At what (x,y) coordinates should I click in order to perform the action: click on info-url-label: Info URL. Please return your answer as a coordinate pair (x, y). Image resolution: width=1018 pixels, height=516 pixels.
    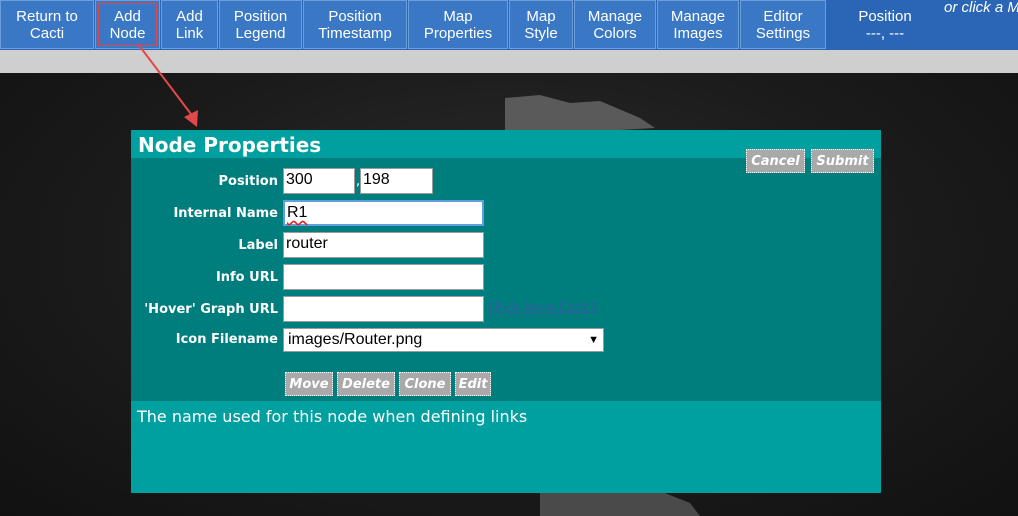
    Looking at the image, I should click on (246, 277).